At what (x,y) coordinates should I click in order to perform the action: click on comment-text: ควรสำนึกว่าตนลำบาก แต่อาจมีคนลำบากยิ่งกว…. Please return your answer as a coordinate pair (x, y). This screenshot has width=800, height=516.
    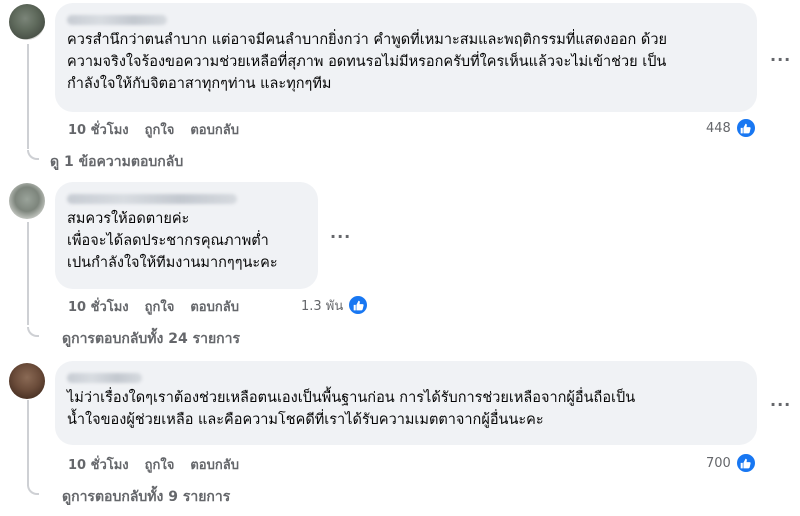
    Looking at the image, I should click on (367, 62).